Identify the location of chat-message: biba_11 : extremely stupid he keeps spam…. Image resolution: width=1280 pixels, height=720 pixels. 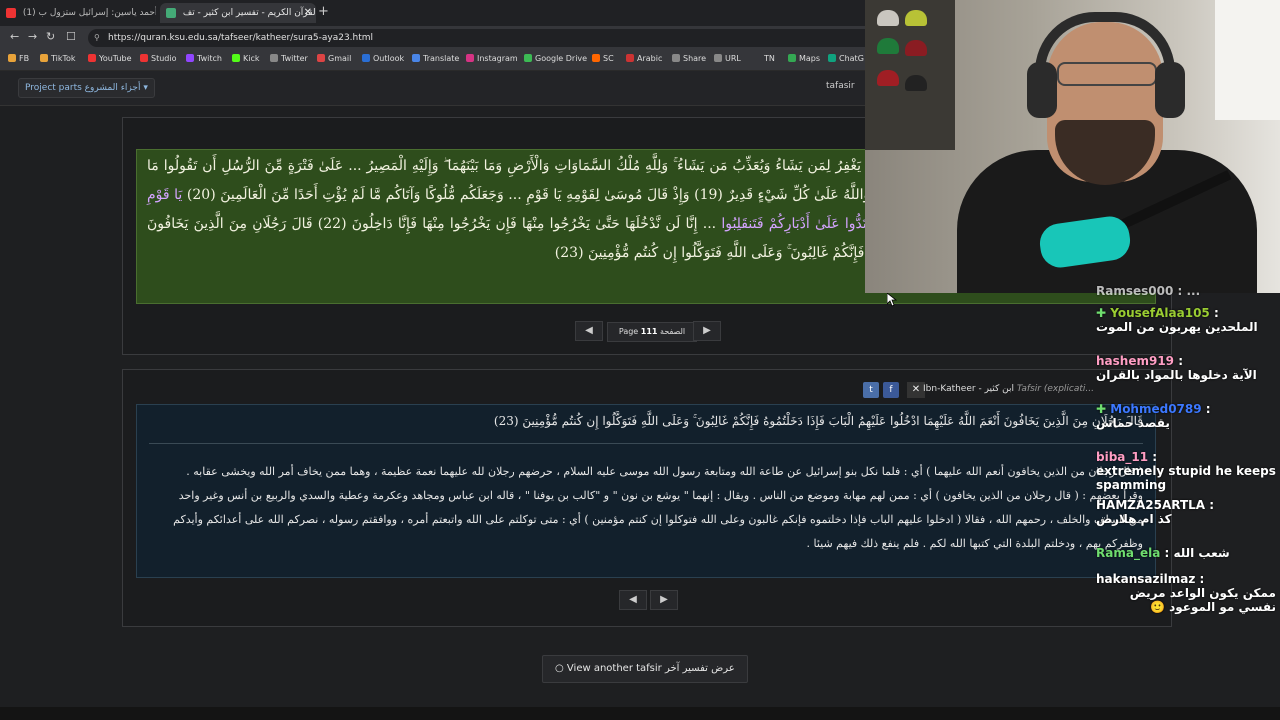
(1186, 471).